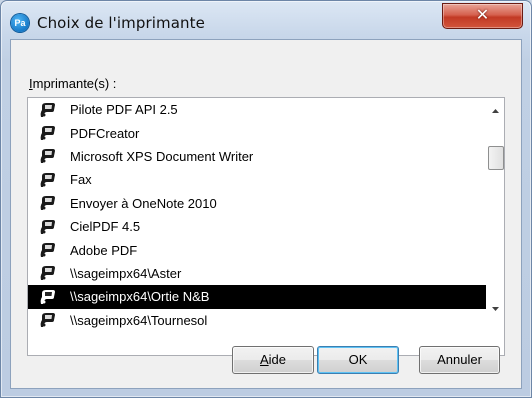 Image resolution: width=532 pixels, height=398 pixels. I want to click on printer-name: Adobe PDF, so click(104, 250).